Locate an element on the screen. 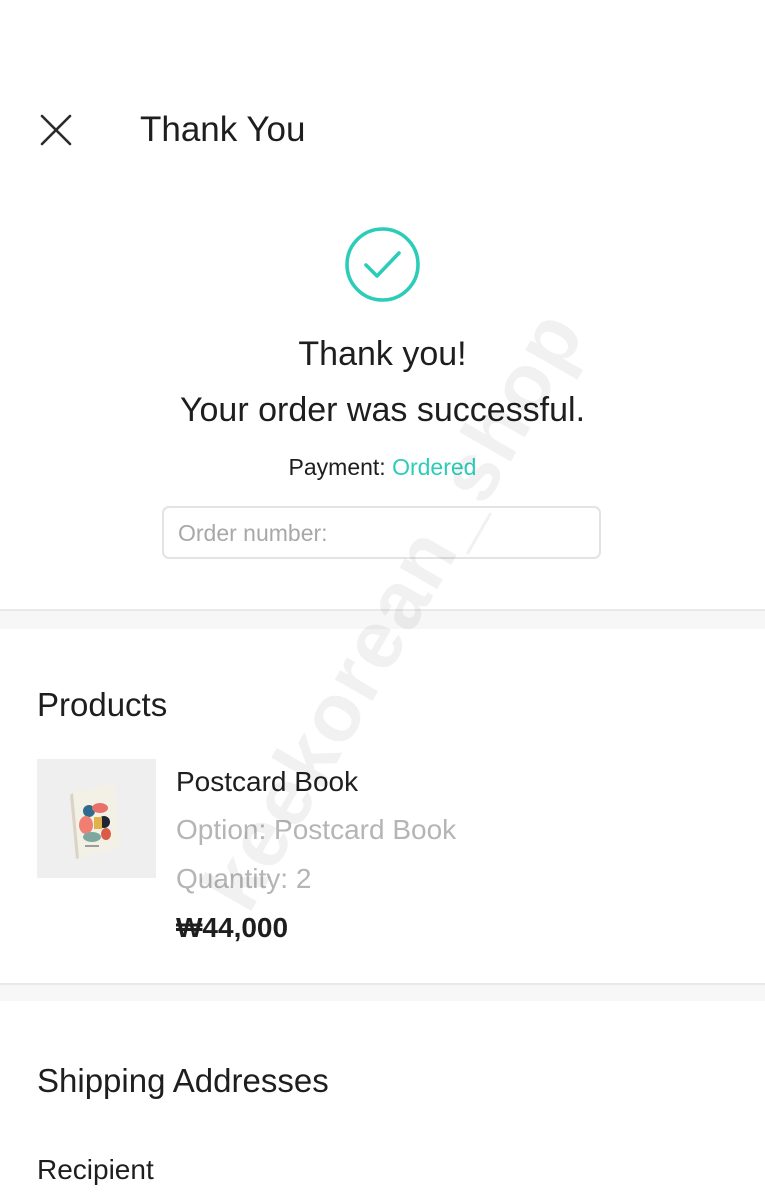 The height and width of the screenshot is (1200, 765). product-thumbnail is located at coordinates (96, 818).